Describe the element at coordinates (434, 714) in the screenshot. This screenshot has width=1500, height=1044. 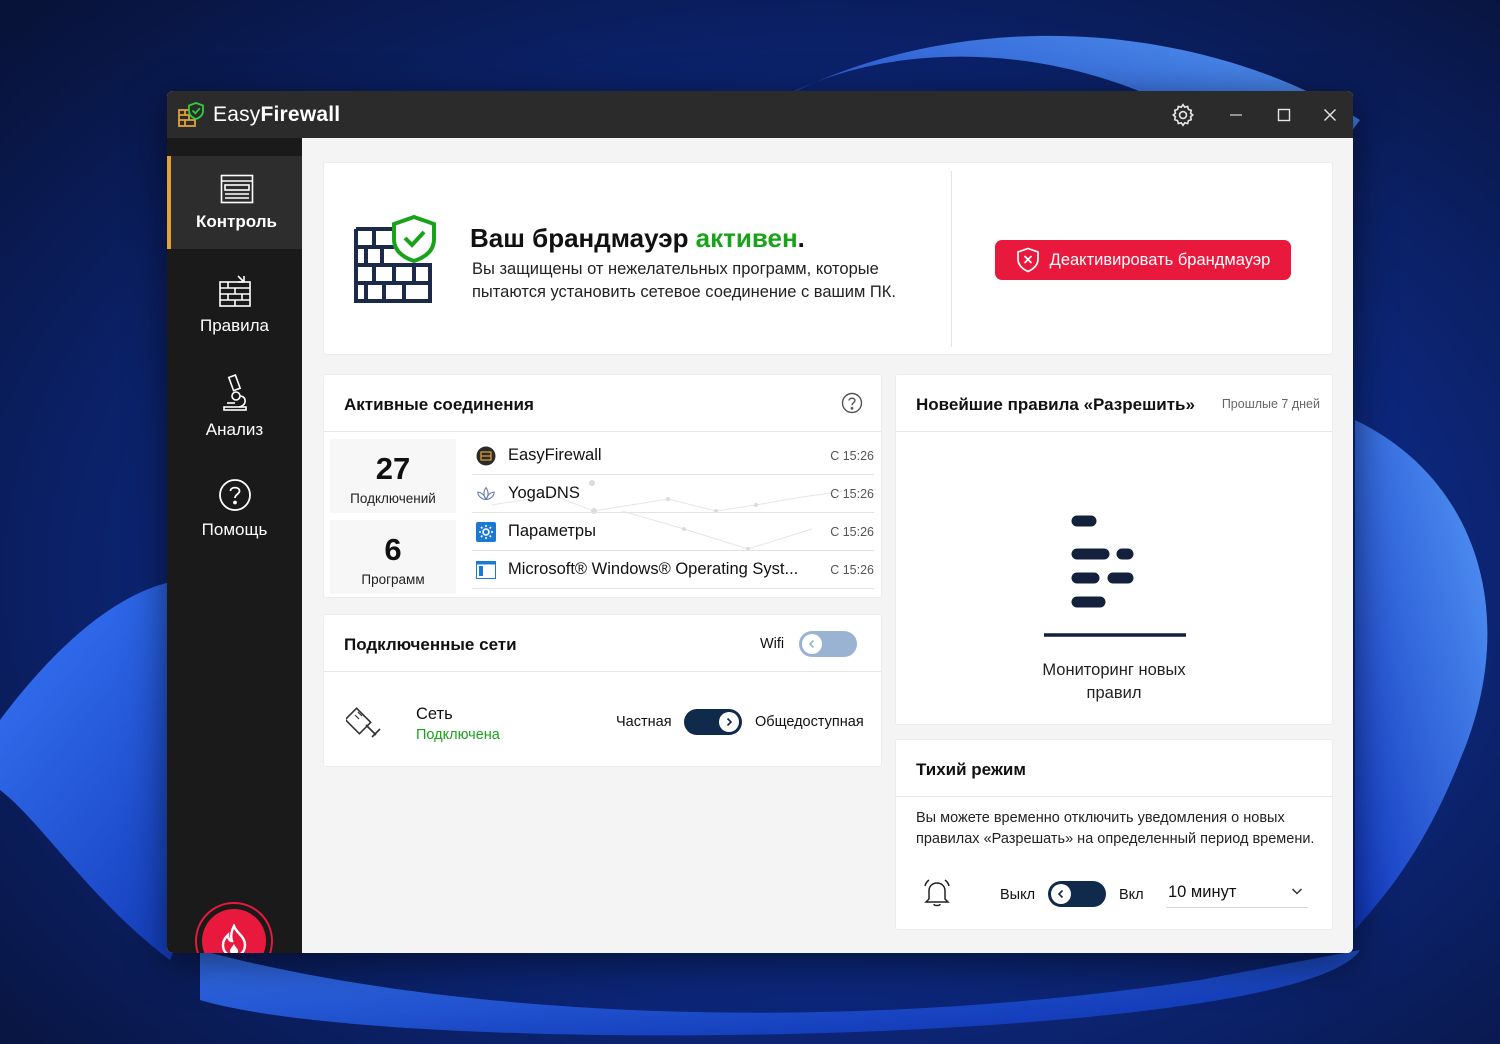
I see `network-name: Сеть` at that location.